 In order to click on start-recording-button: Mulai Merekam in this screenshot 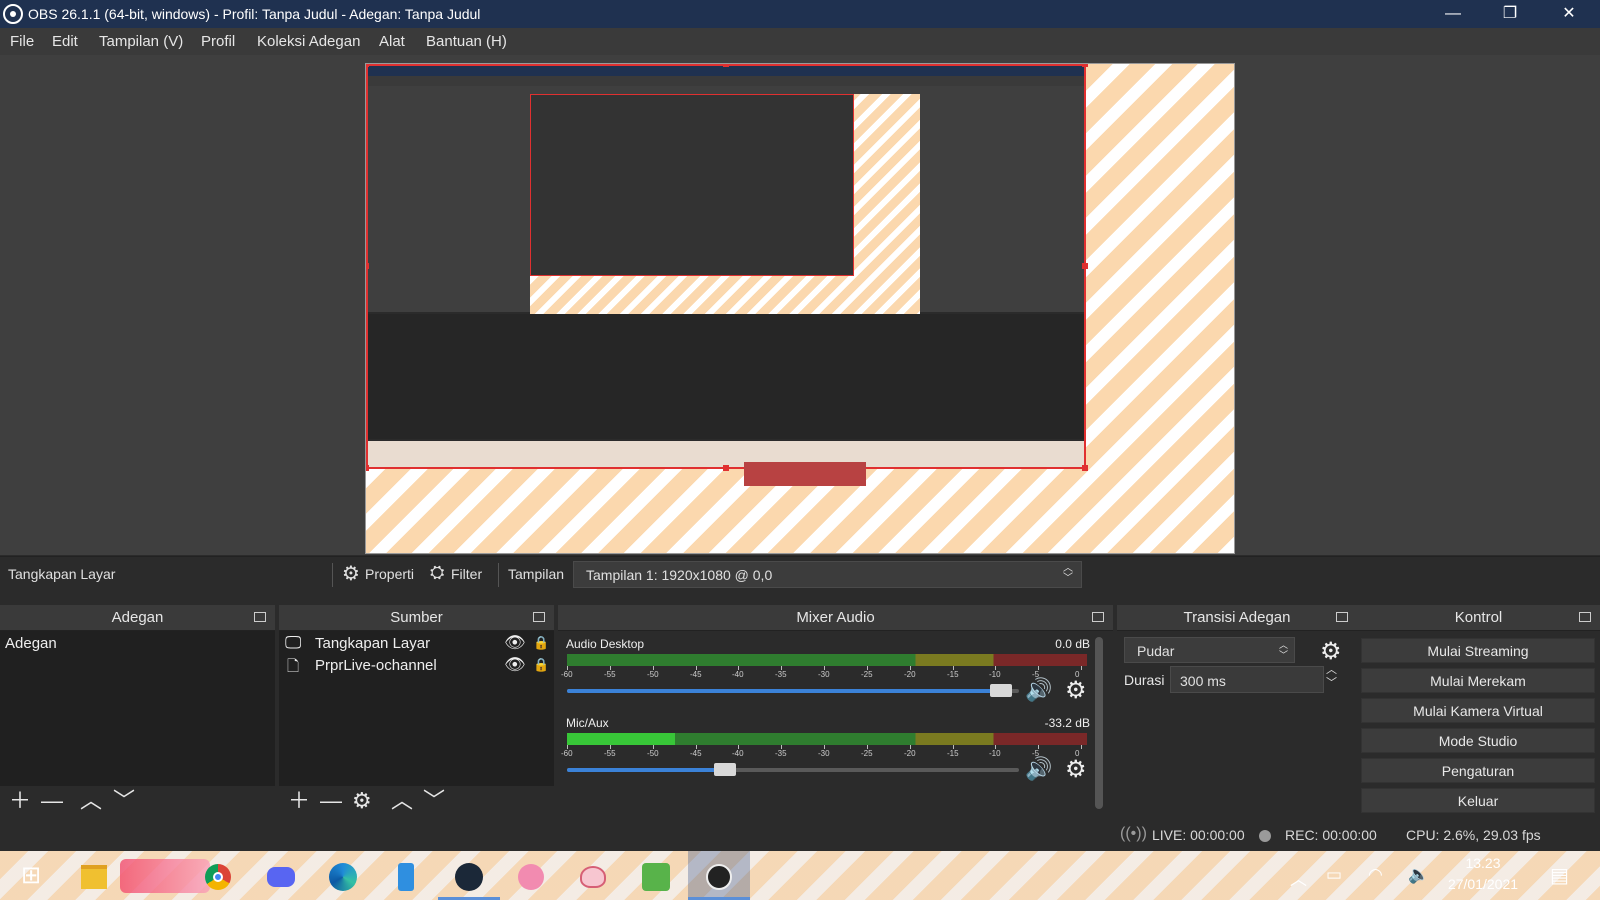, I will do `click(1478, 680)`.